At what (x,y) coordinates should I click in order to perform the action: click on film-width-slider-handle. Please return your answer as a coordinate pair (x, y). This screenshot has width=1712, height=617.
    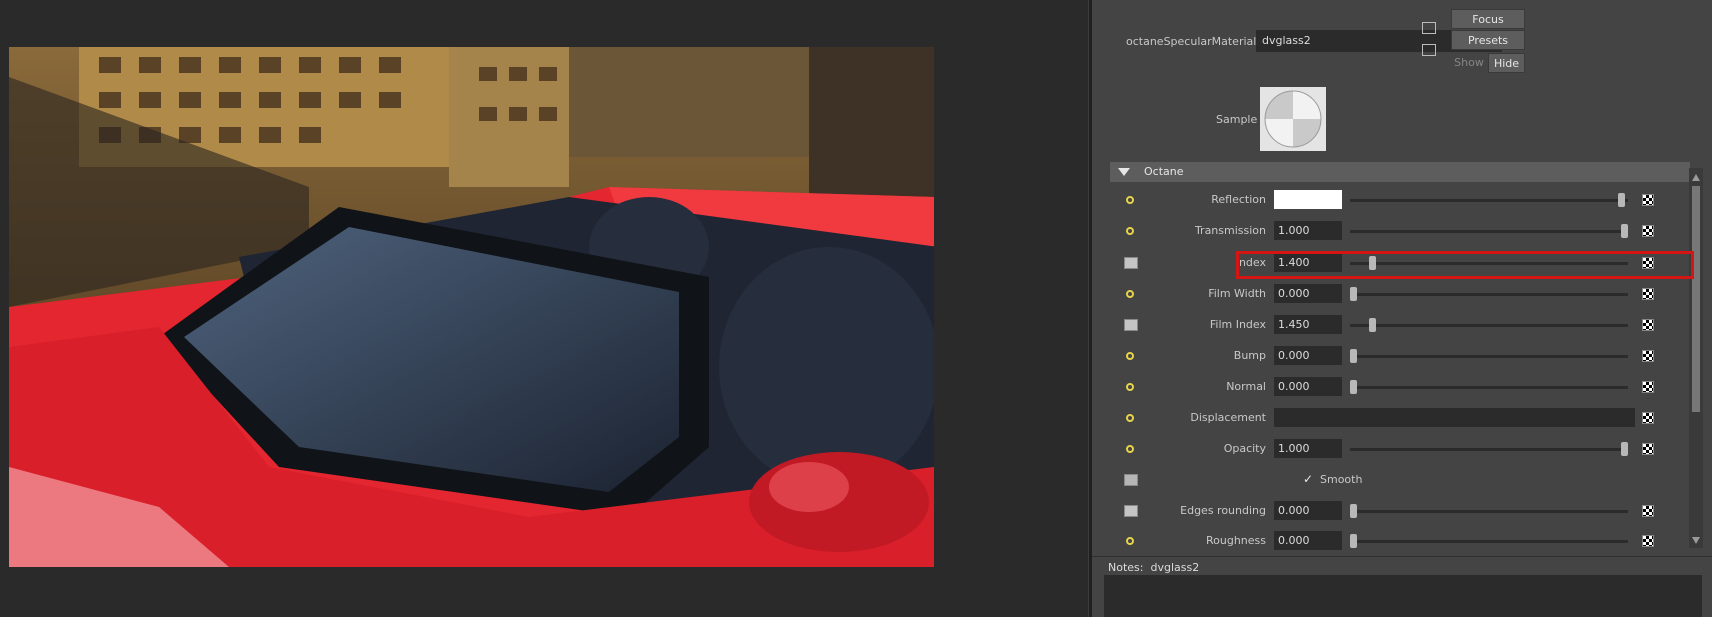
    Looking at the image, I should click on (1353, 294).